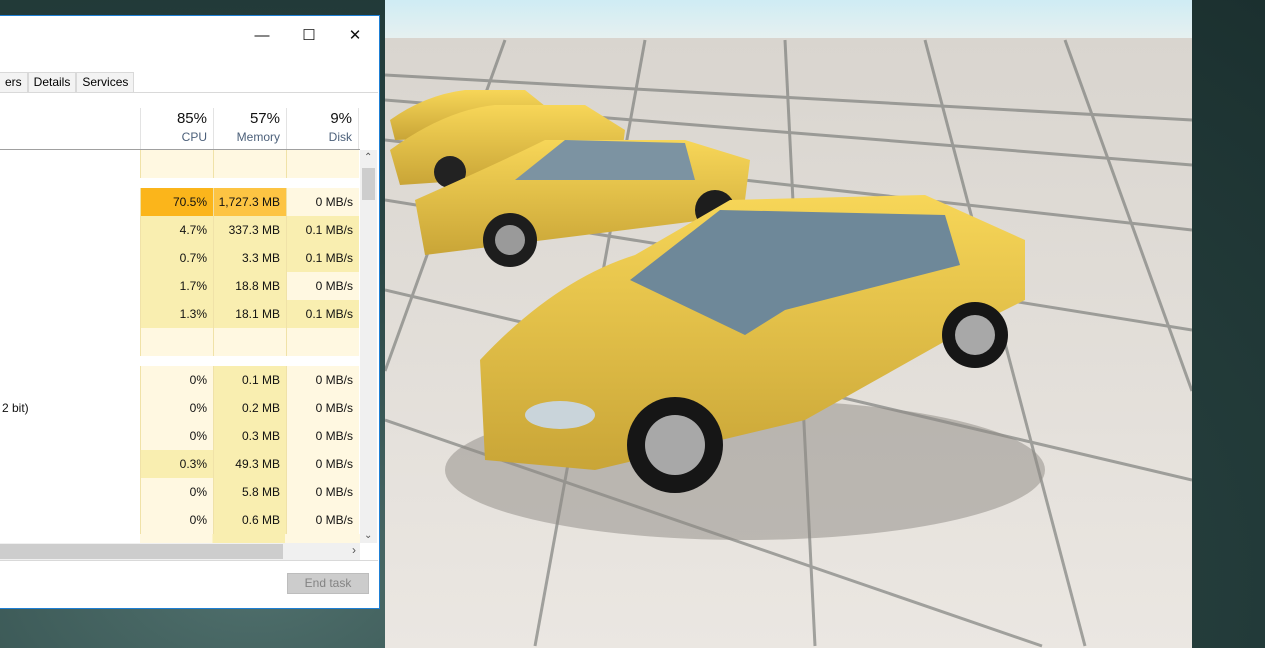  I want to click on minimize-button: —, so click(262, 35).